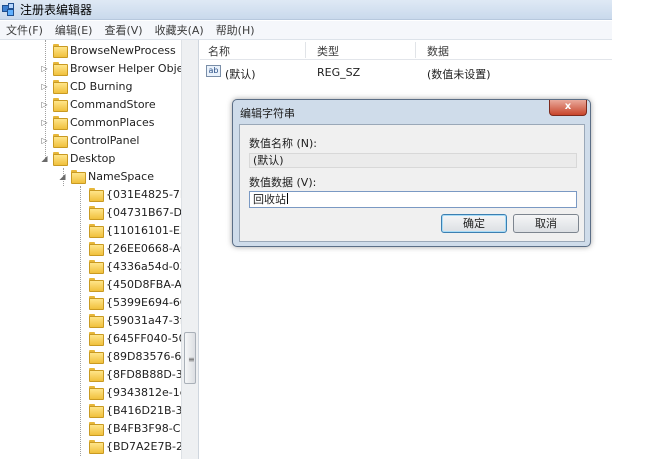  What do you see at coordinates (133, 428) in the screenshot?
I see `tree-item: {B4FB3F98-C1I` at bounding box center [133, 428].